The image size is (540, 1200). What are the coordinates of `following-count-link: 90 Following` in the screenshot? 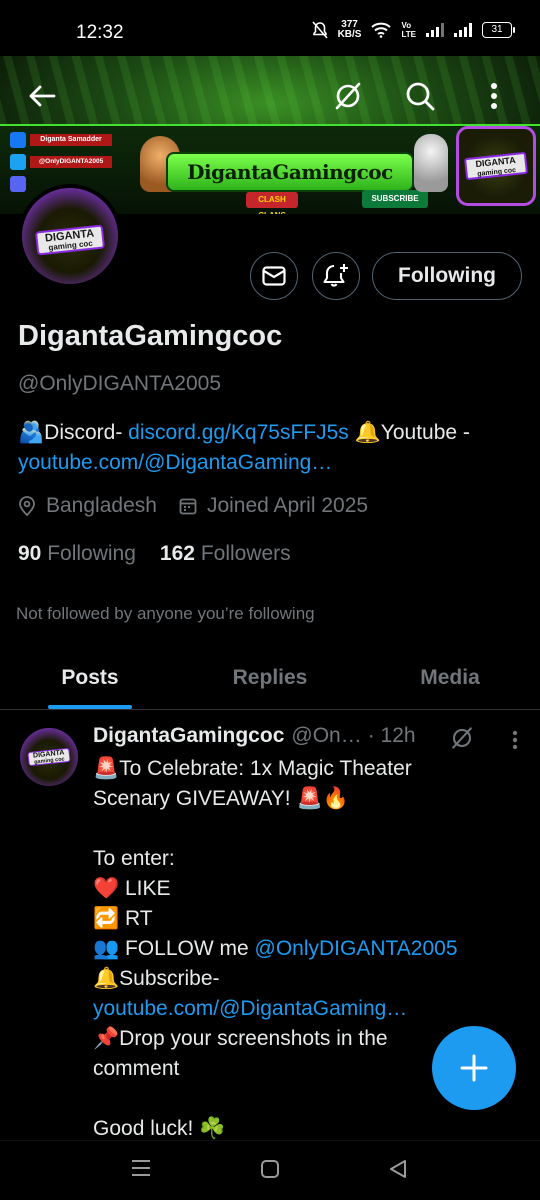 It's located at (77, 554).